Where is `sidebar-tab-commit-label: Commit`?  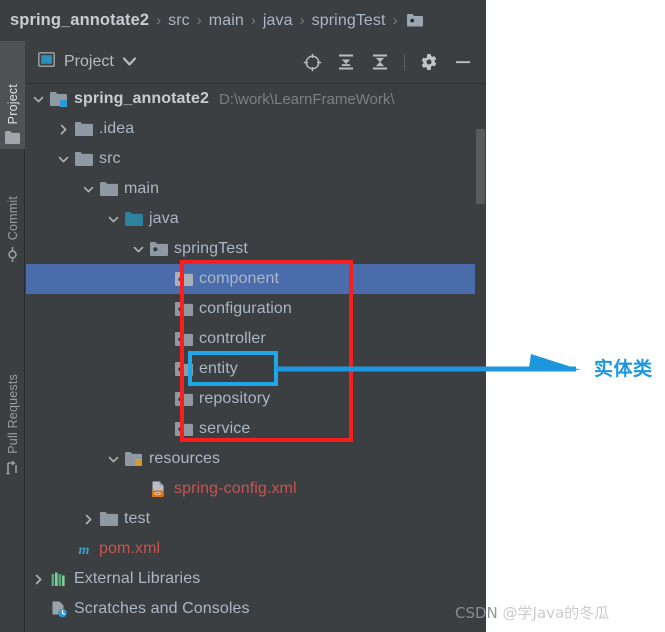 sidebar-tab-commit-label: Commit is located at coordinates (12, 217).